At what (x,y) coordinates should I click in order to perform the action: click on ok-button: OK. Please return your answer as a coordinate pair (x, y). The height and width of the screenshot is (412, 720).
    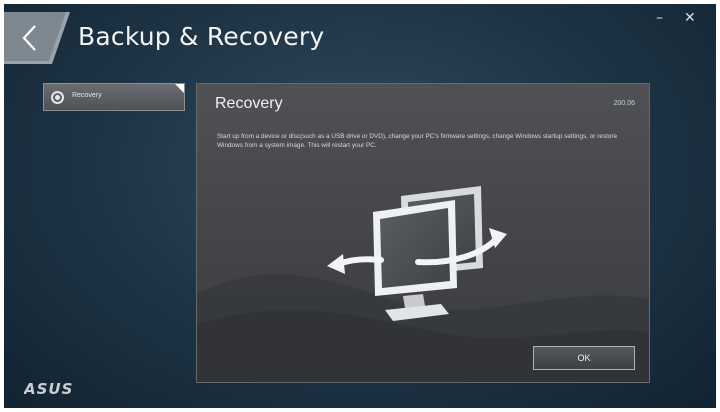
    Looking at the image, I should click on (584, 358).